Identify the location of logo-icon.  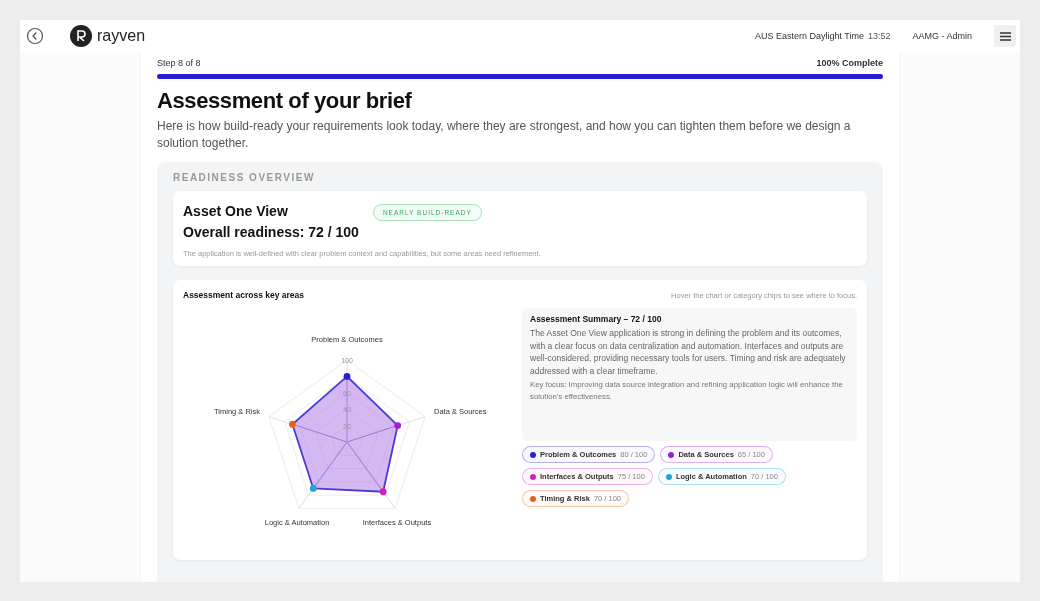
(81, 36).